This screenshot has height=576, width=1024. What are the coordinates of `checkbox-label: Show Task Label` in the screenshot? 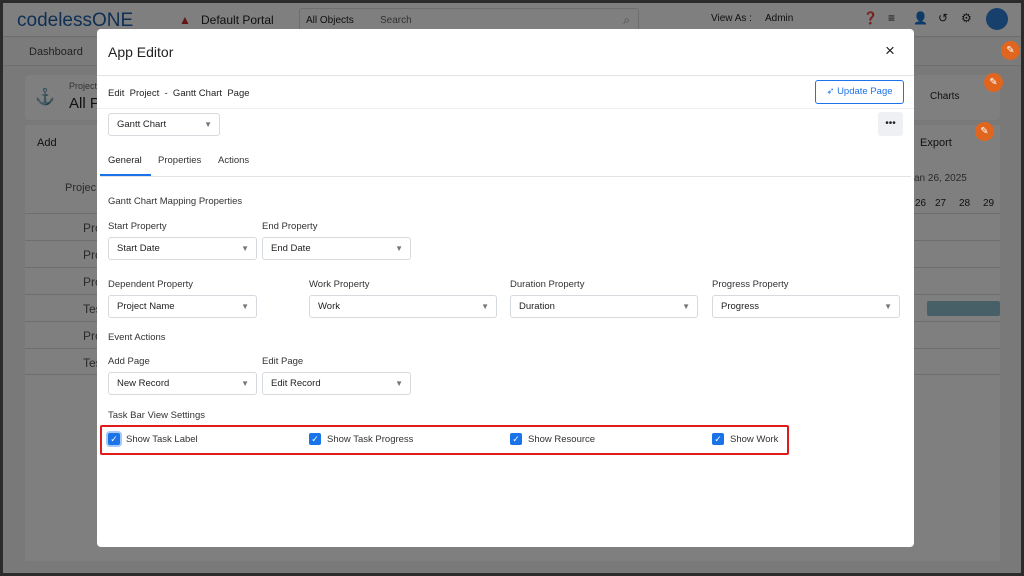 It's located at (162, 439).